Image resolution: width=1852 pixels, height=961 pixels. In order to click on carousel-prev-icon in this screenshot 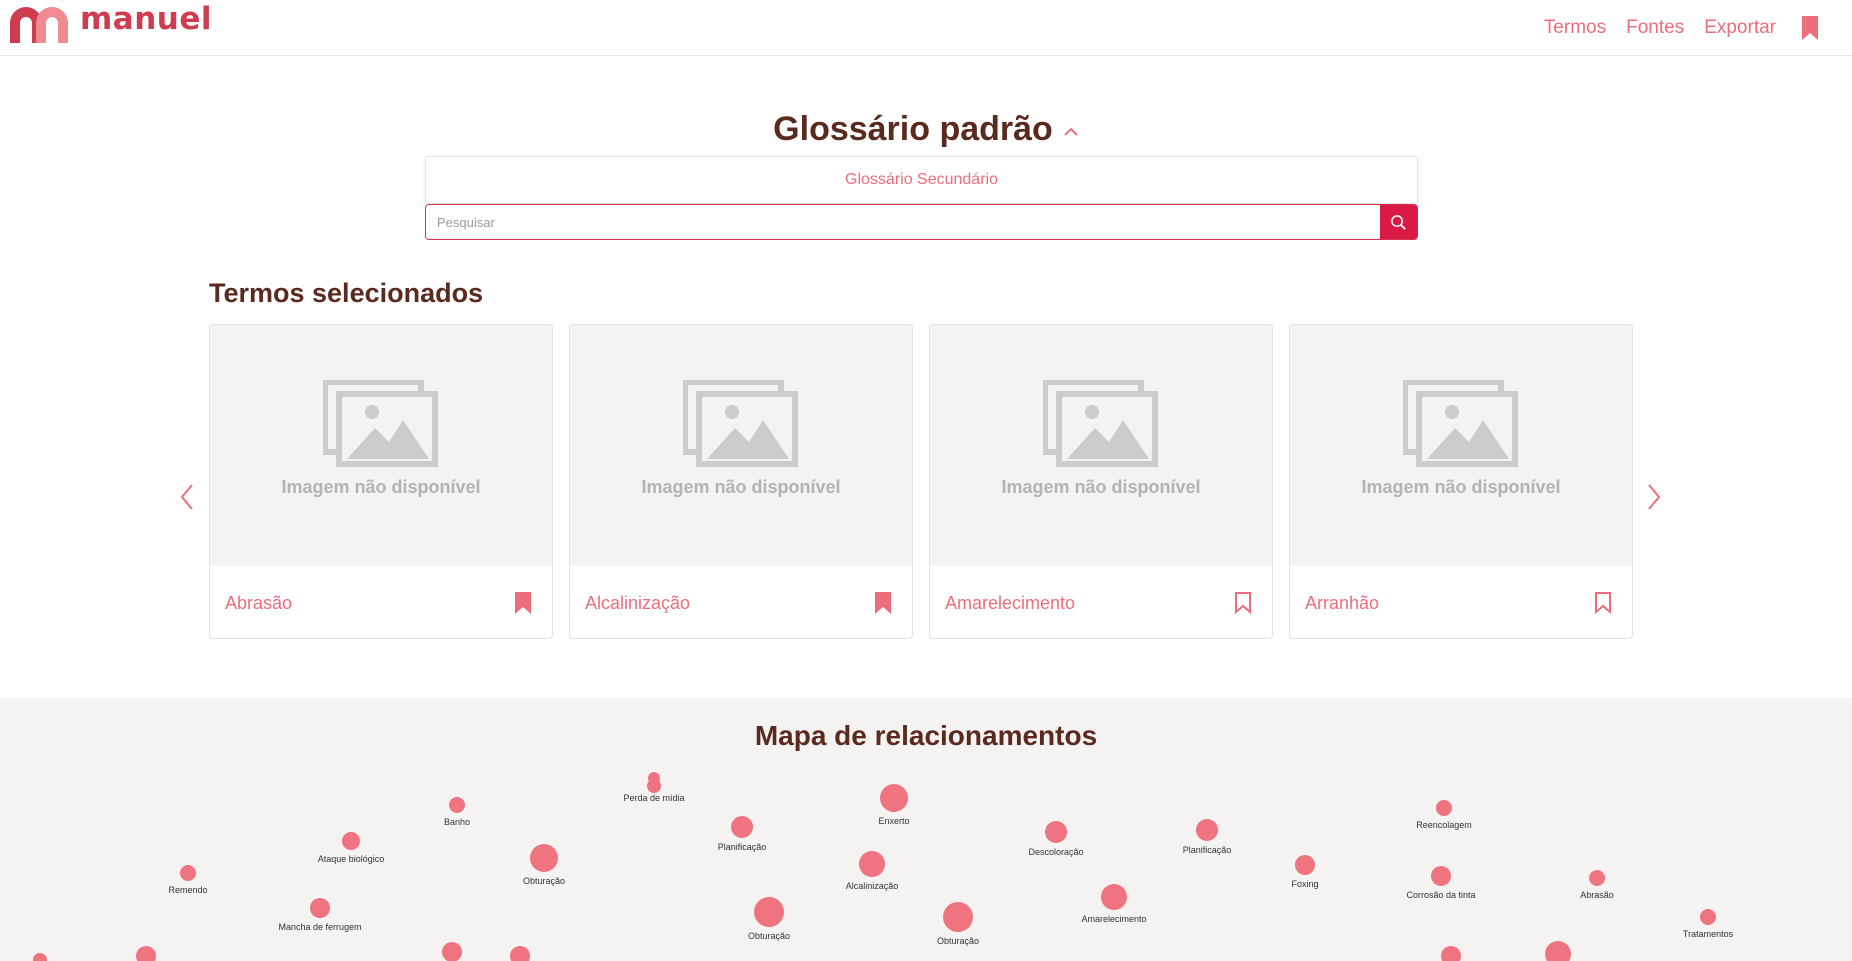, I will do `click(187, 497)`.